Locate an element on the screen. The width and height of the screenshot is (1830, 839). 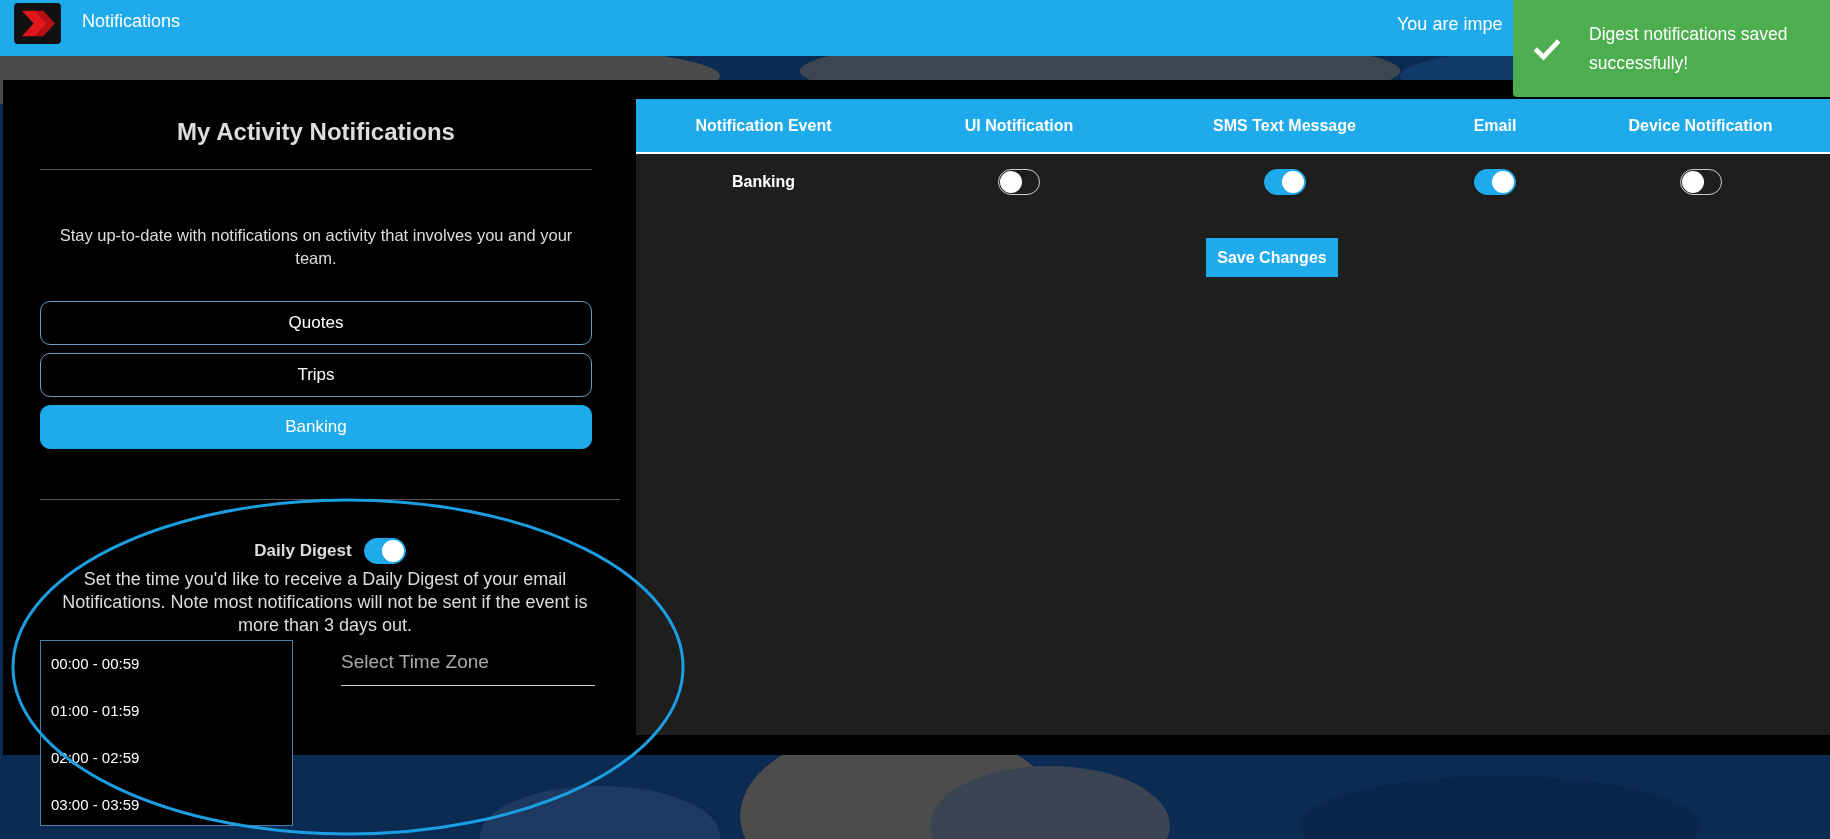
impersonation-text: You are impe is located at coordinates (1450, 24).